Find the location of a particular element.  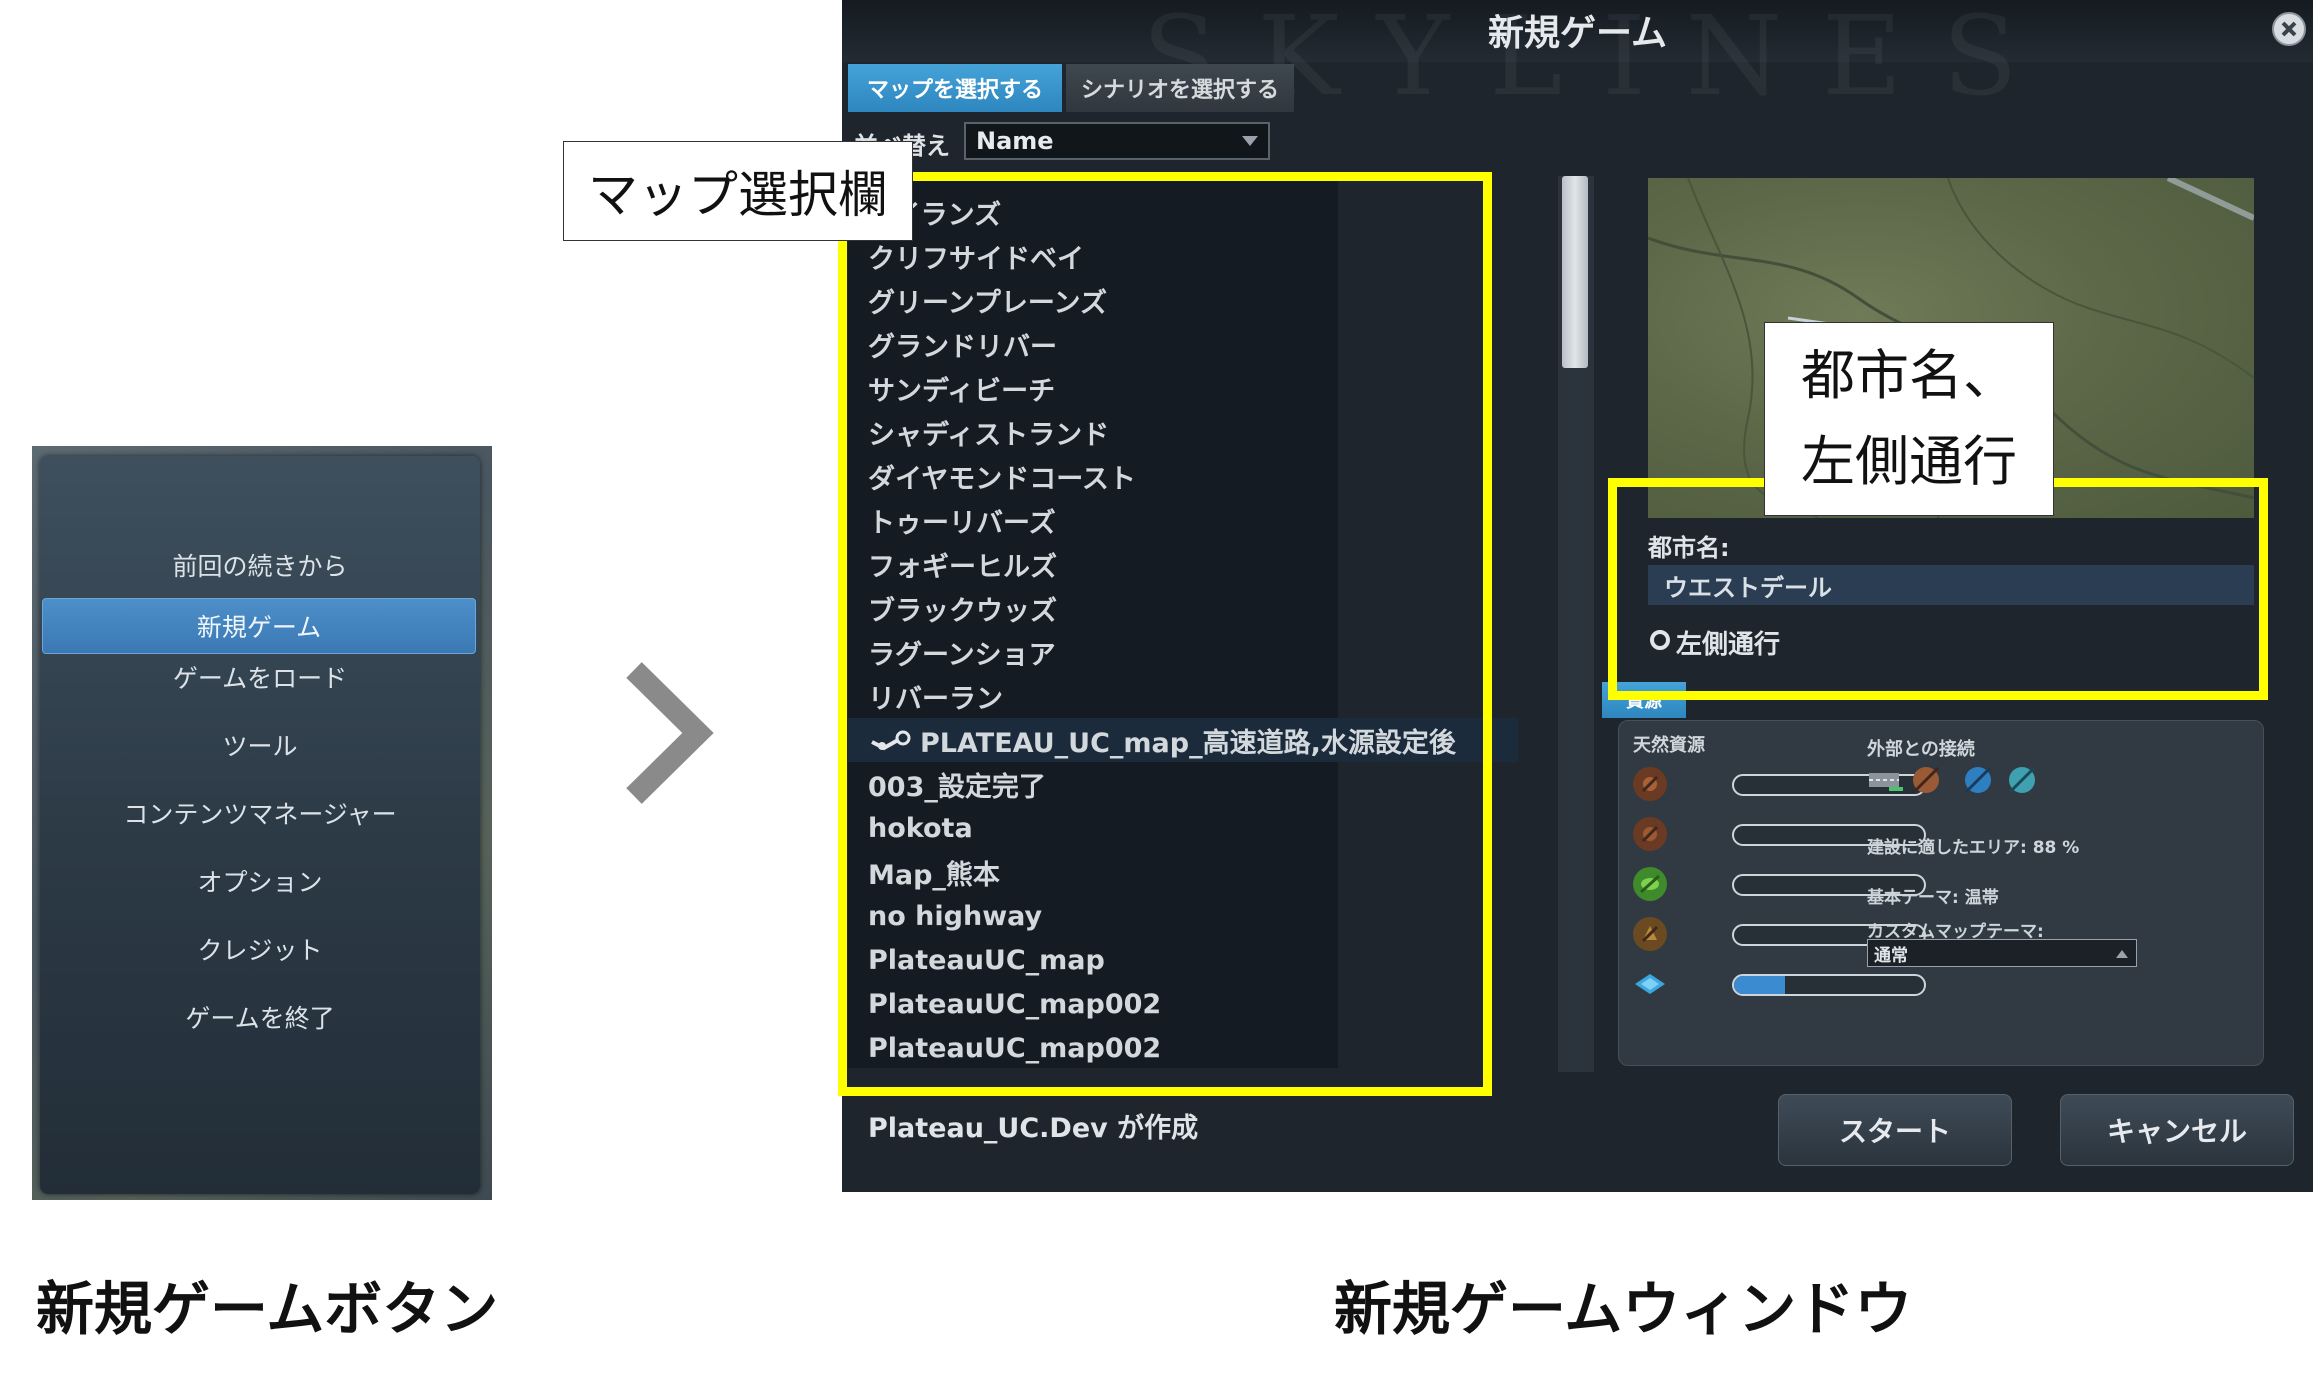

menu-item-load-game: ゲームをロード is located at coordinates (260, 677).